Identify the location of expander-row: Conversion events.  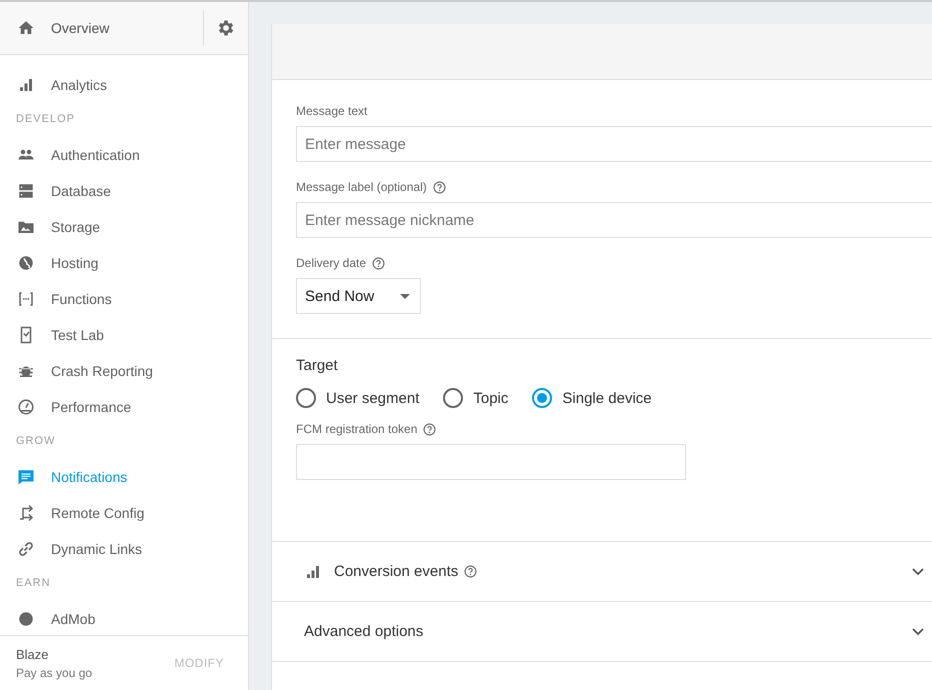
(602, 572).